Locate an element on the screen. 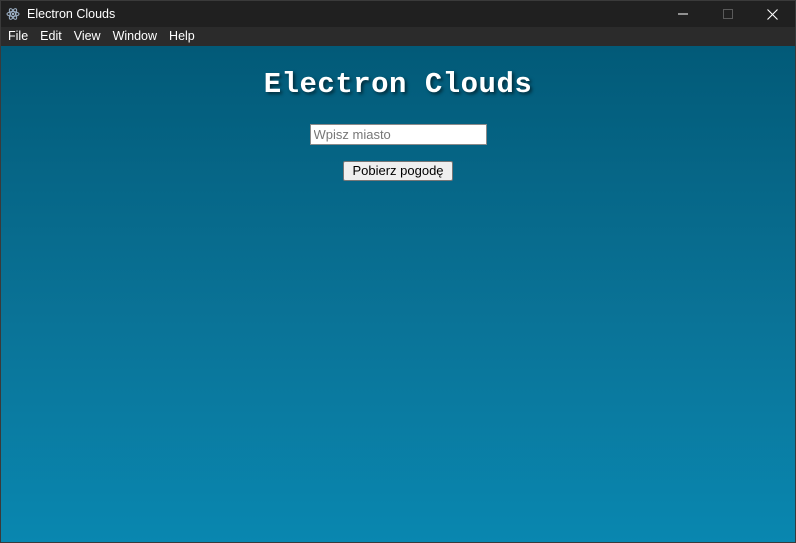 Image resolution: width=796 pixels, height=543 pixels. maximize-button is located at coordinates (727, 14).